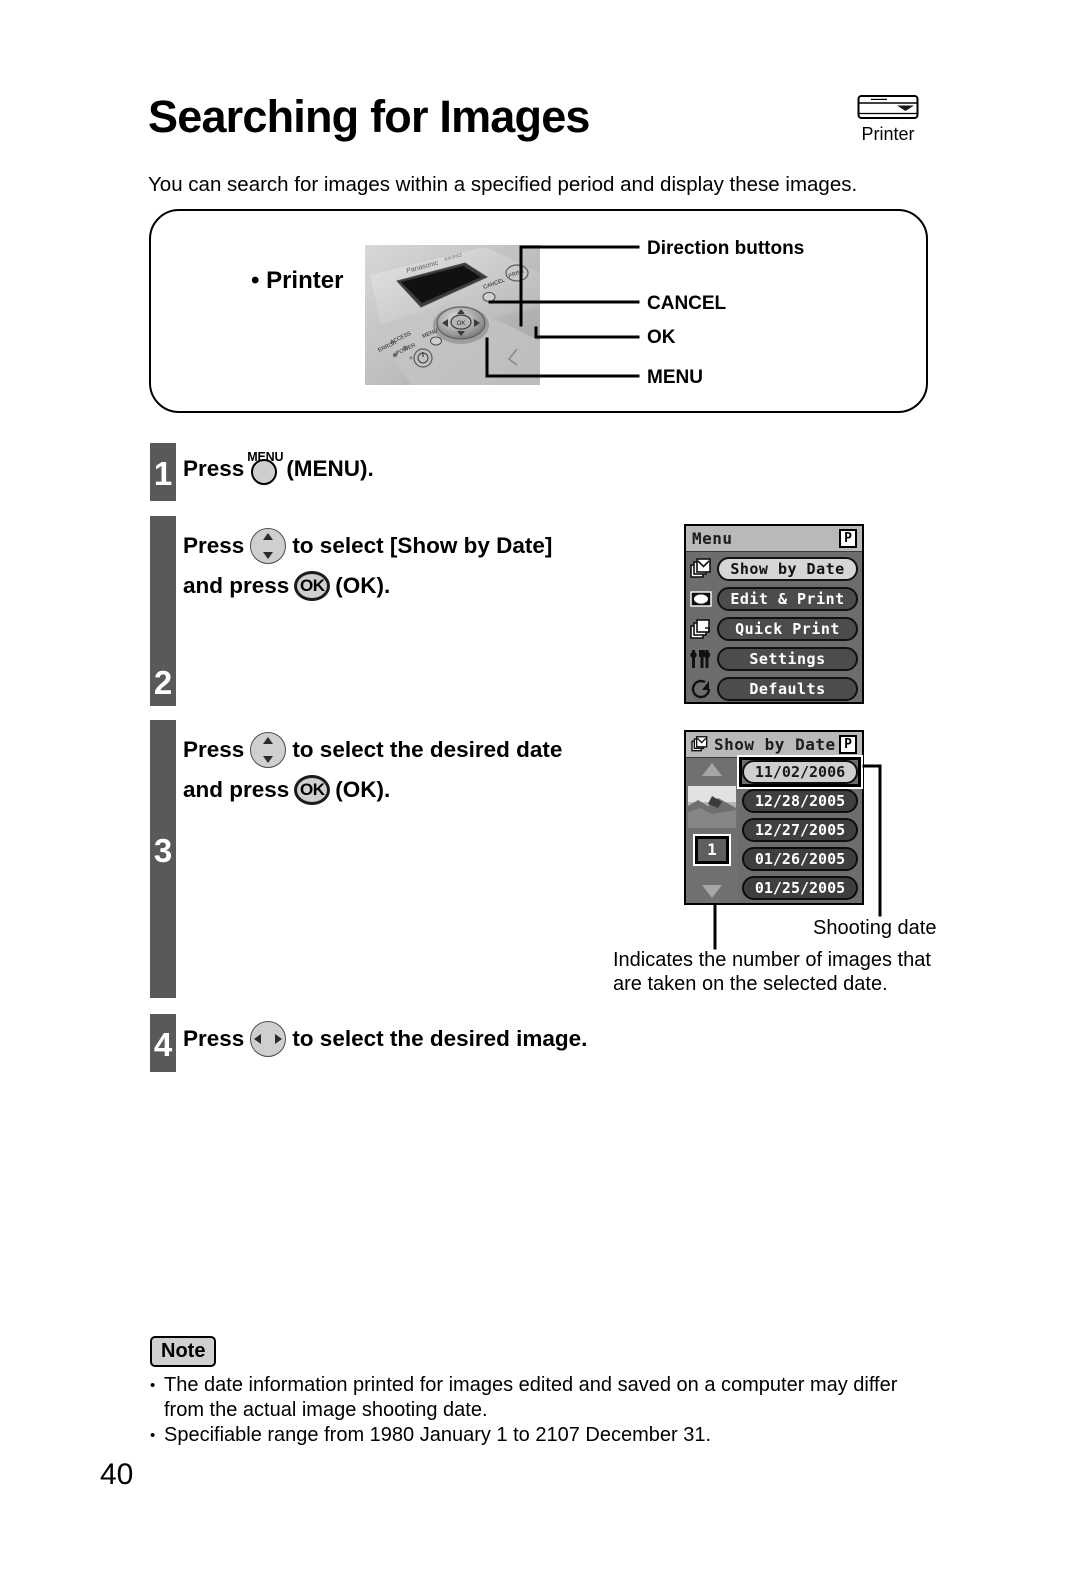 This screenshot has width=1080, height=1592. I want to click on lcd-showdate-titlebar: Show by Date P, so click(774, 745).